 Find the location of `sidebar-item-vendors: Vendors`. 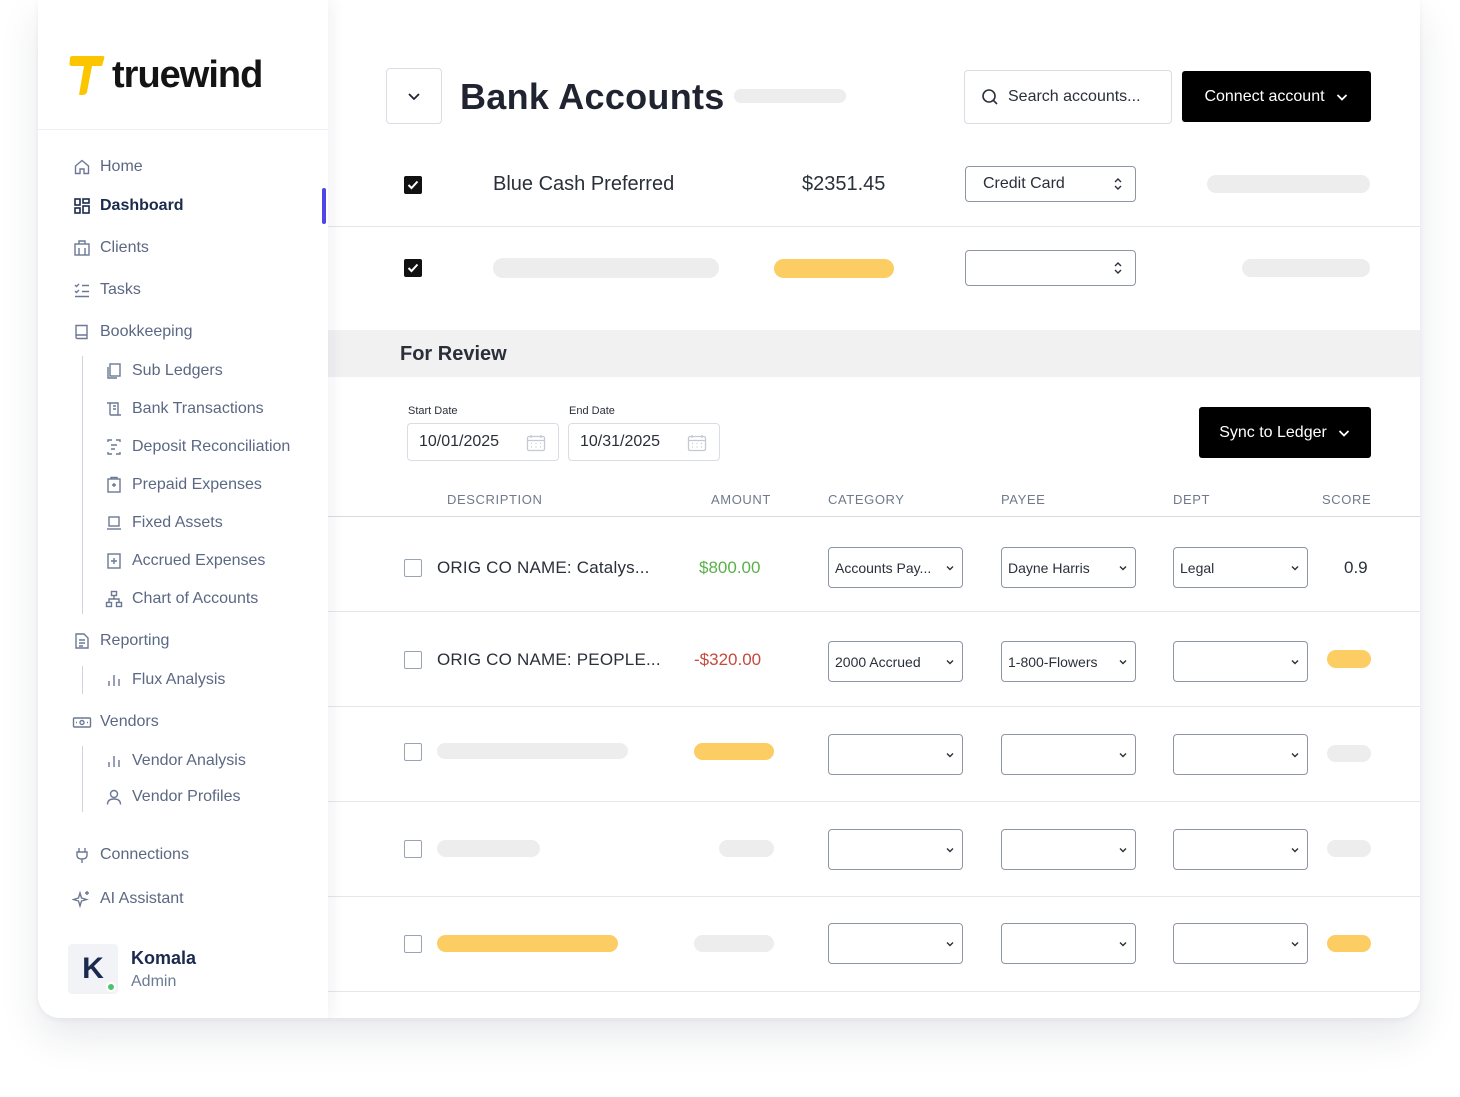

sidebar-item-vendors: Vendors is located at coordinates (115, 722).